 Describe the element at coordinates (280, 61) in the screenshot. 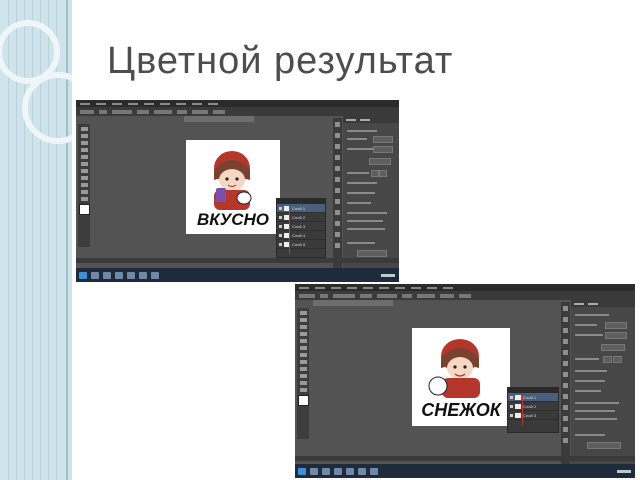

I see `slide-title: Цветной результат` at that location.